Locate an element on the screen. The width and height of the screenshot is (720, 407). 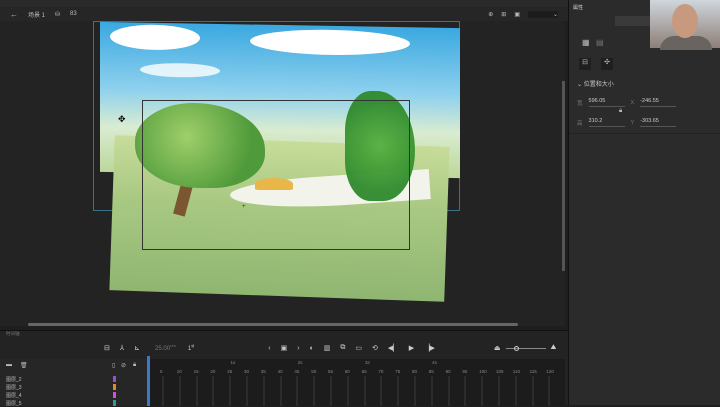
properties-tab: 属性 is located at coordinates (578, 7).